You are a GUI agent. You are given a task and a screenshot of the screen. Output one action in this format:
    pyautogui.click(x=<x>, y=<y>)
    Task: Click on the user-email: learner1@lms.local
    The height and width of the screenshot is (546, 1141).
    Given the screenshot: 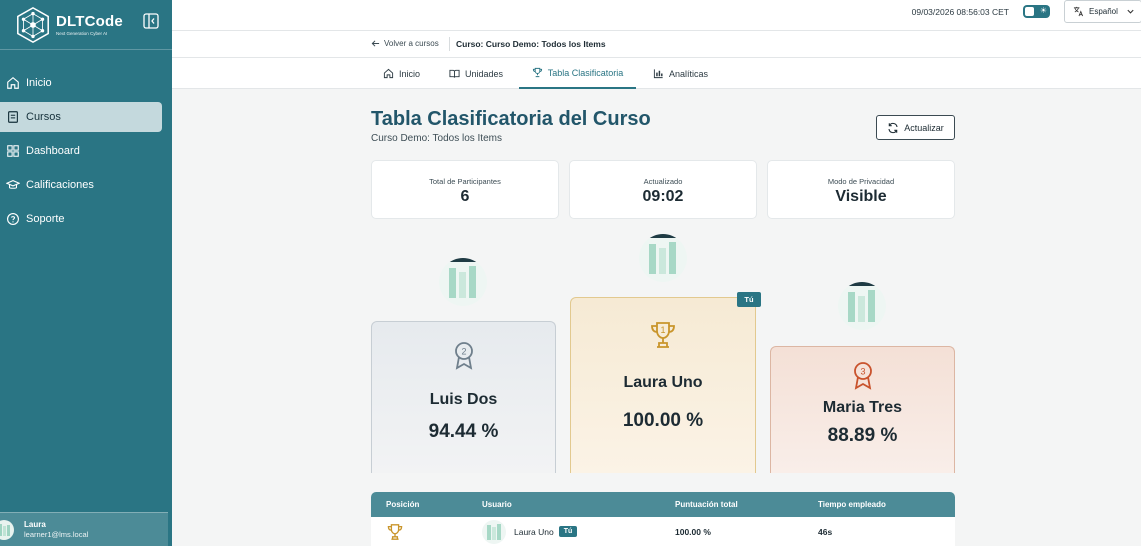 What is the action you would take?
    pyautogui.click(x=56, y=534)
    